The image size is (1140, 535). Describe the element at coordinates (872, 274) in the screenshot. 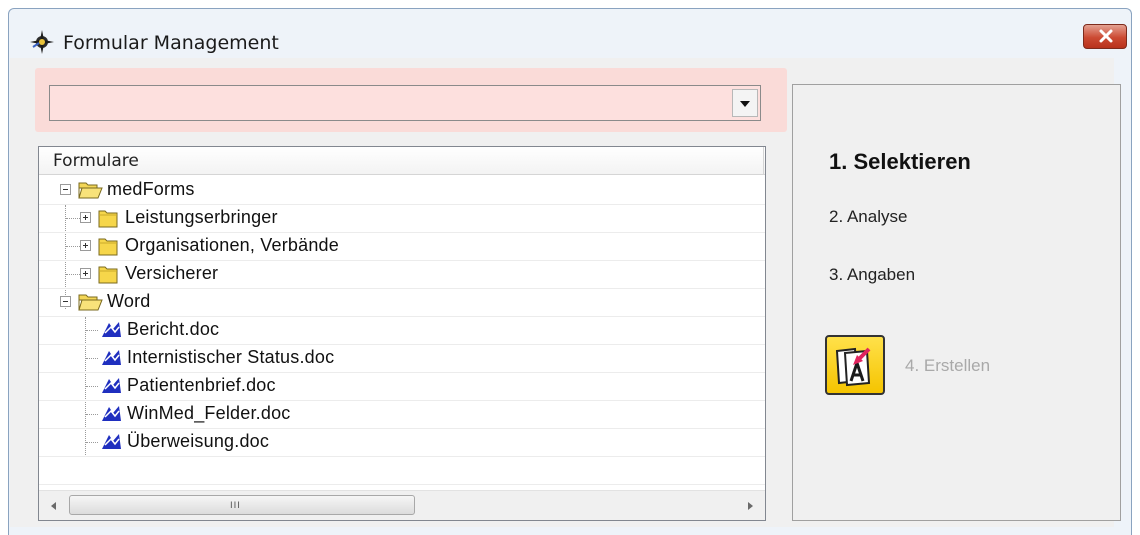

I see `step-angaben: 3. Angaben` at that location.